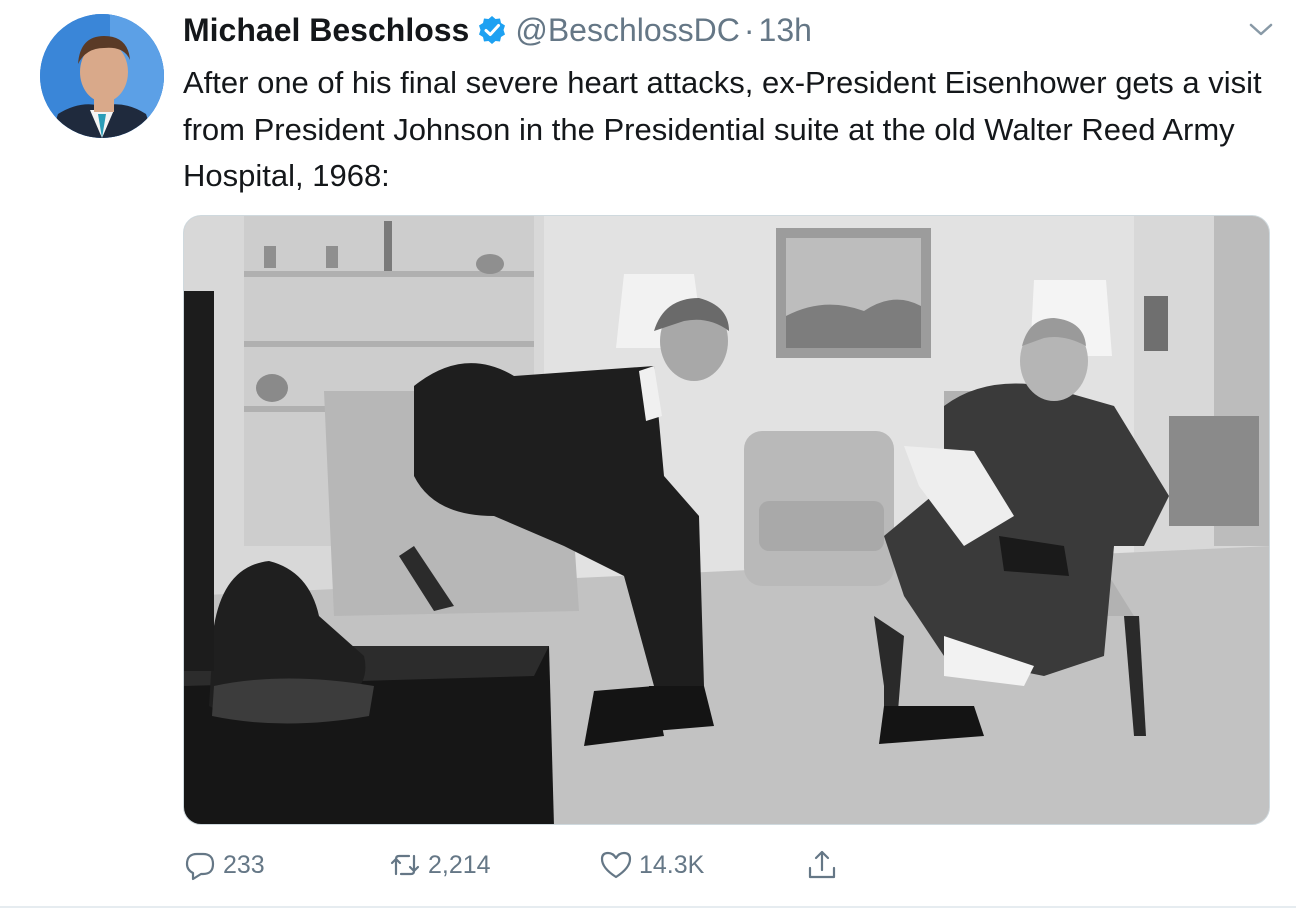  I want to click on timestamp: 13h, so click(785, 30).